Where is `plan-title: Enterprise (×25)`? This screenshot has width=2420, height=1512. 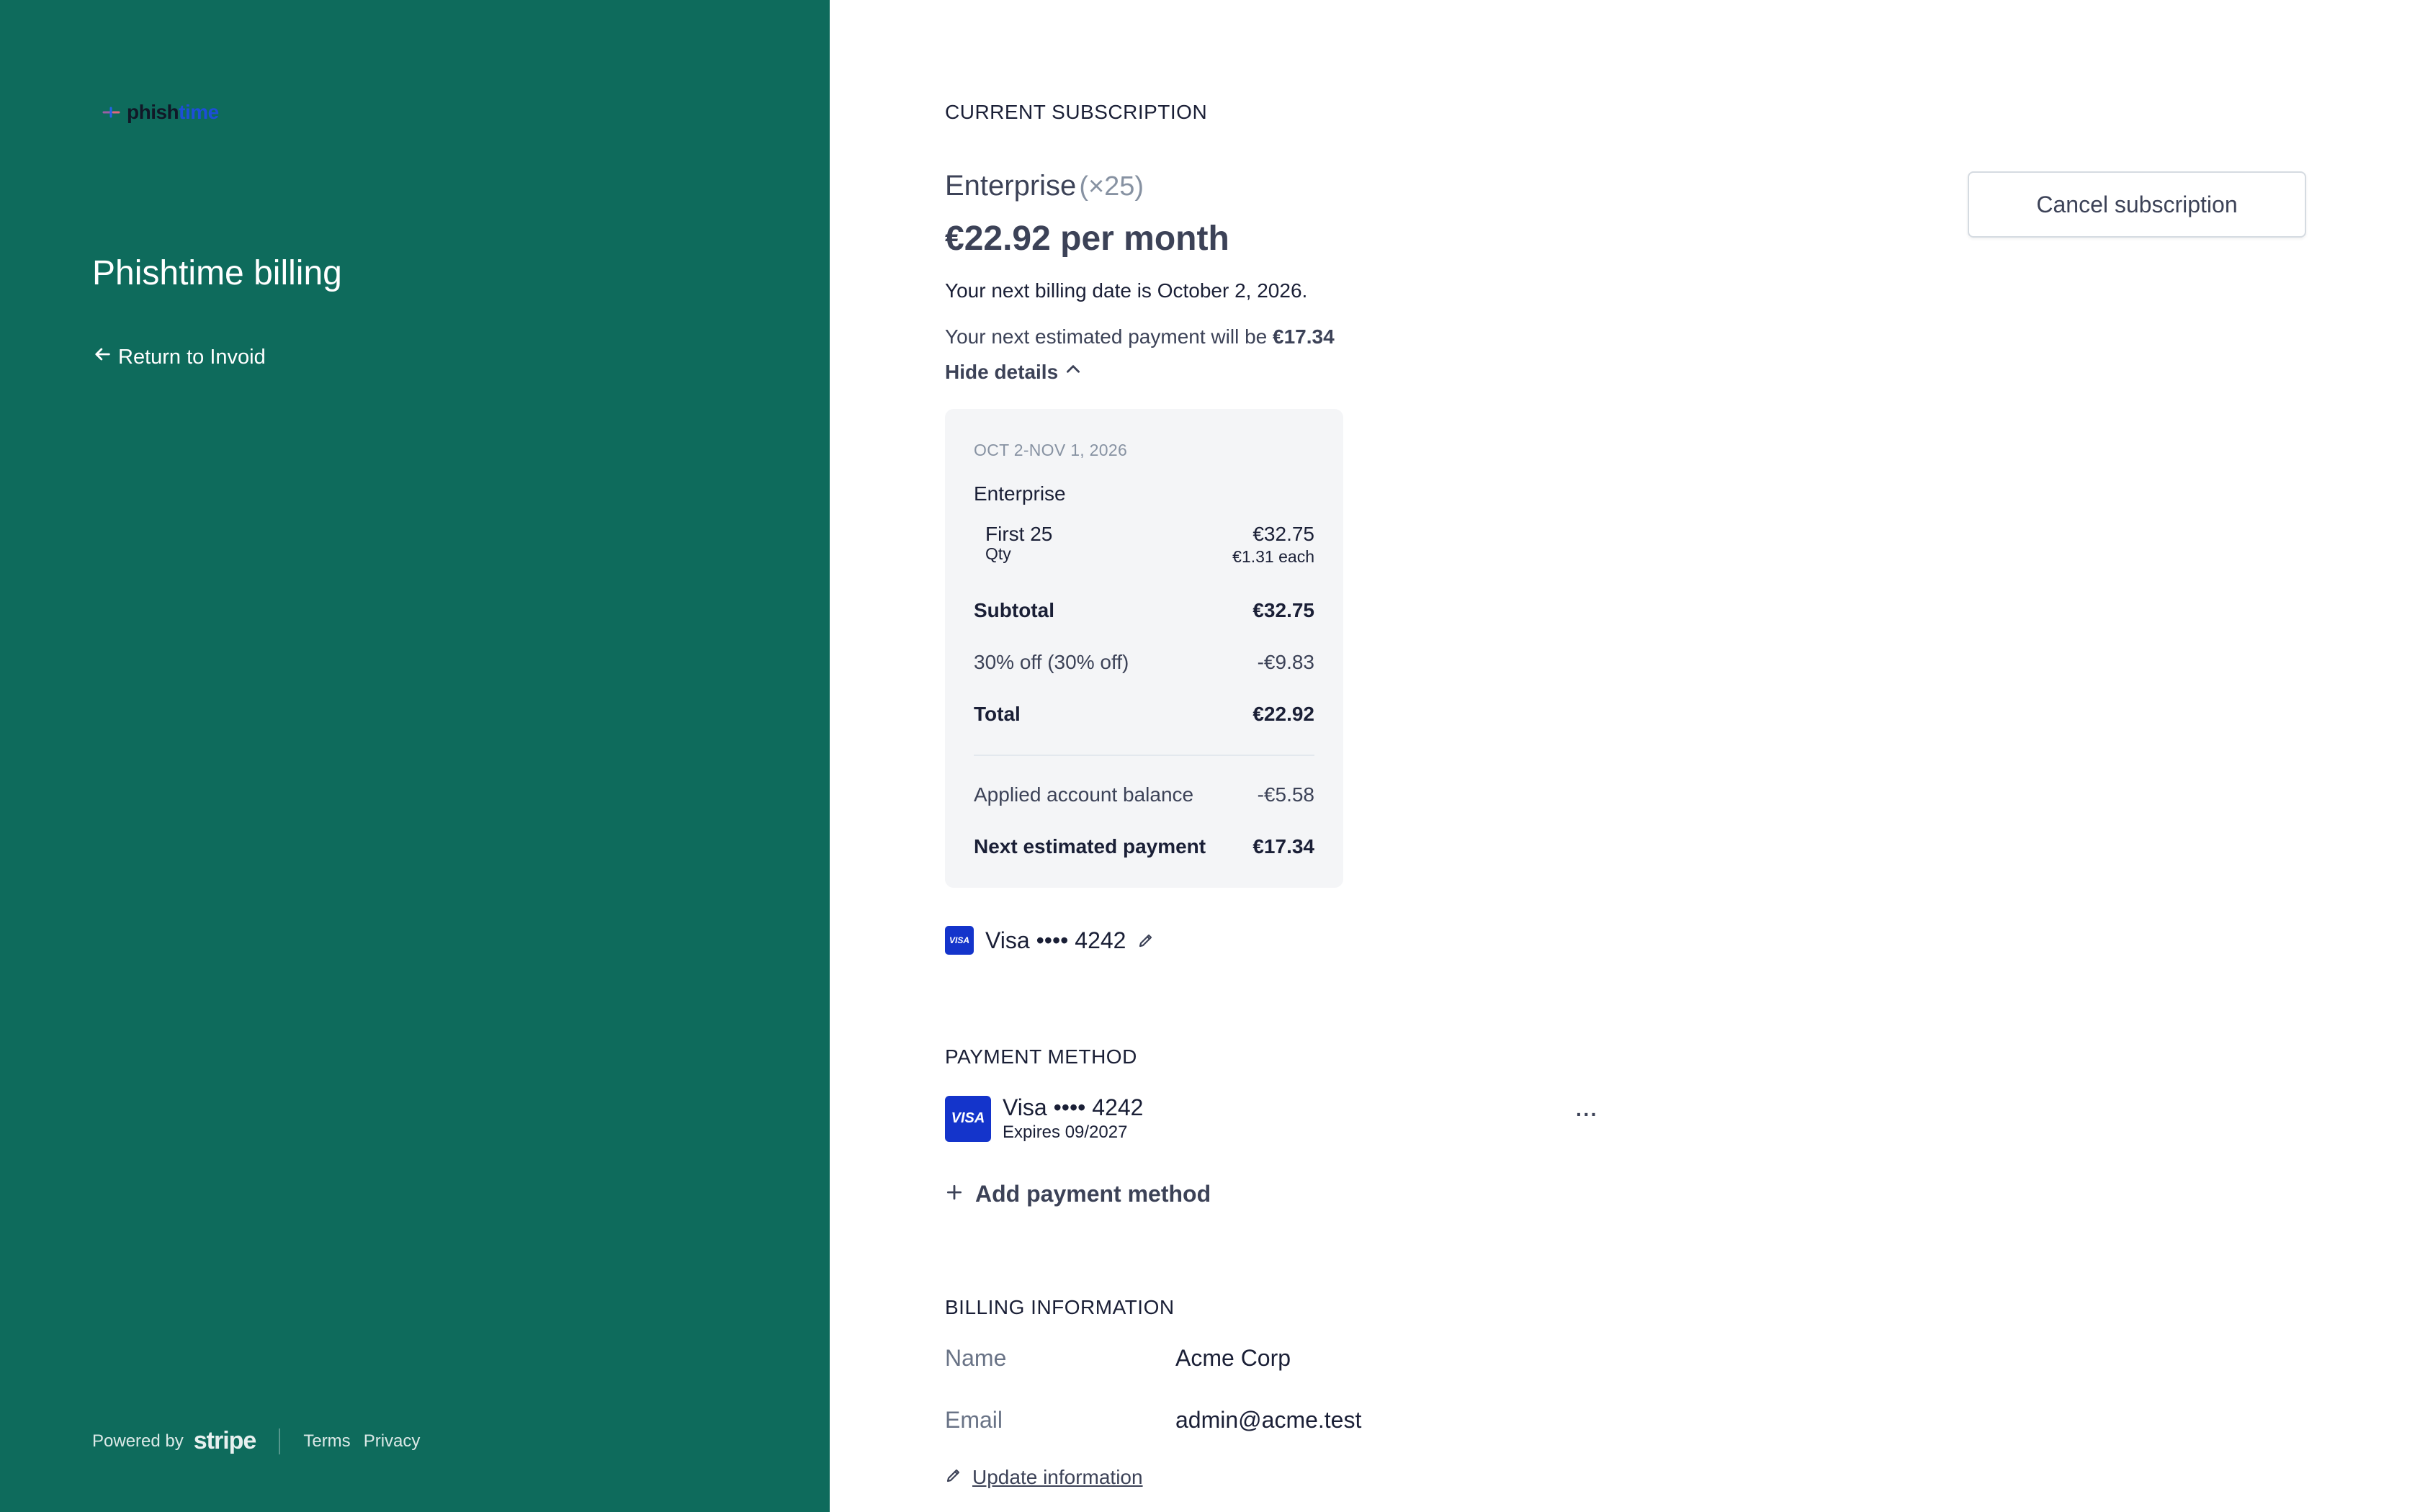
plan-title: Enterprise (×25) is located at coordinates (1044, 186).